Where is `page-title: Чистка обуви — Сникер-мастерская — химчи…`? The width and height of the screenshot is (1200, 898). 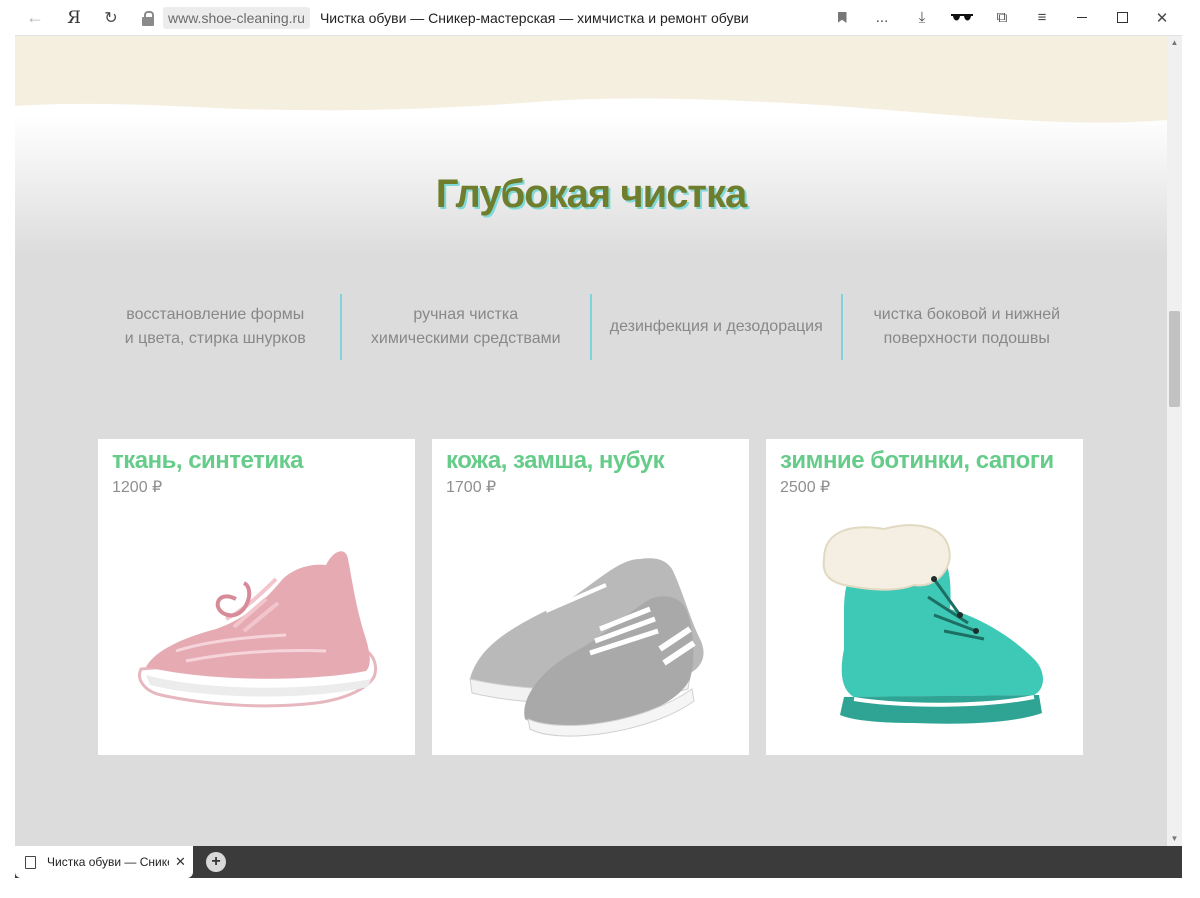 page-title: Чистка обуви — Сникер-мастерская — химчи… is located at coordinates (534, 17).